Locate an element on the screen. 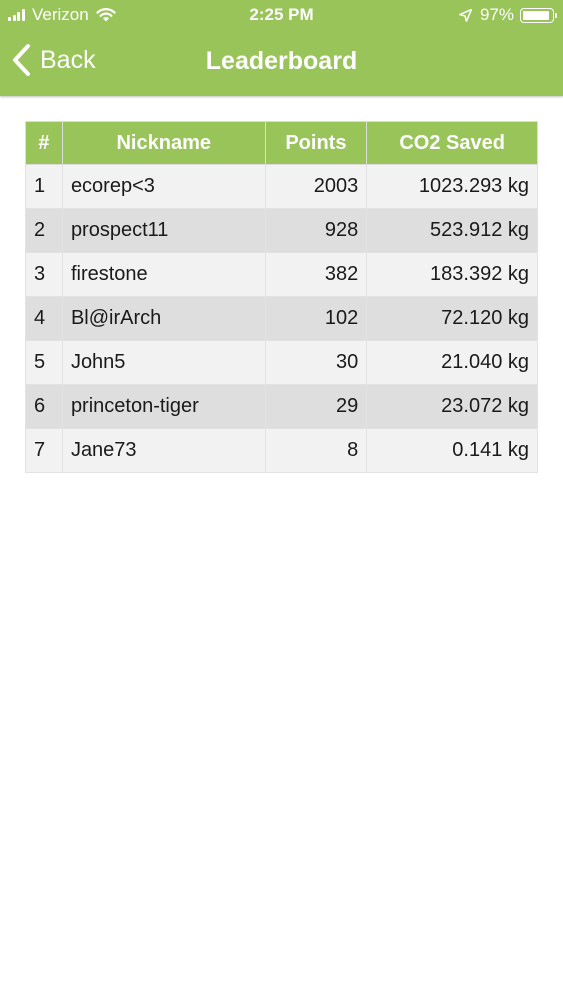  table-row: 5 John5 30 21.040 kg is located at coordinates (281, 362).